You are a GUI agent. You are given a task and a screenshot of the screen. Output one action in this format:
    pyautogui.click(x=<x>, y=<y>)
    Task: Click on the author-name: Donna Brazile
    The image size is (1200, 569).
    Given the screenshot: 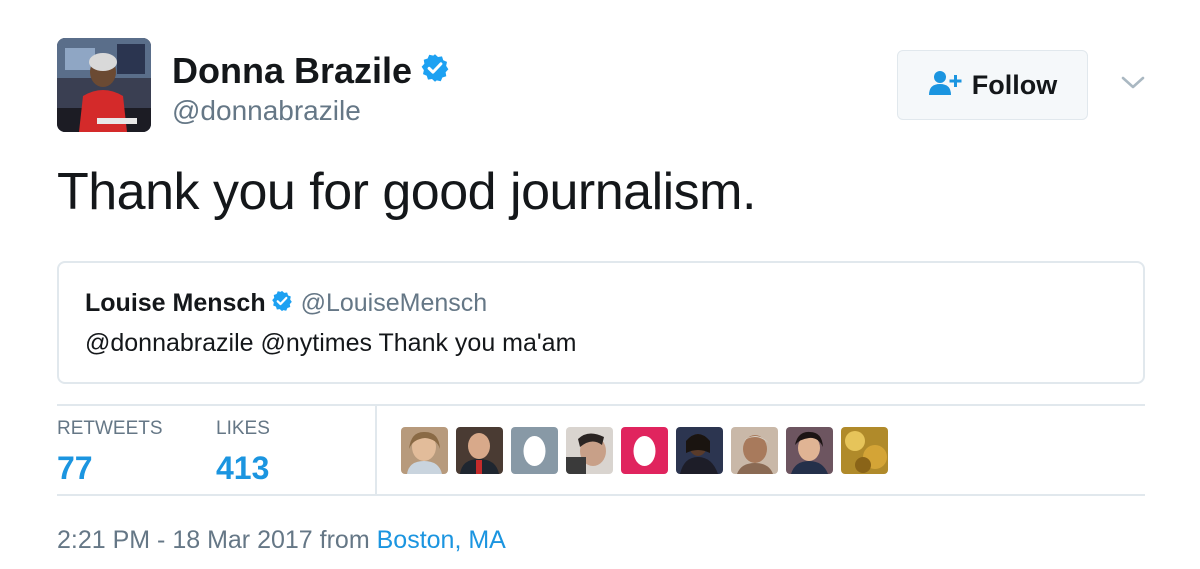 What is the action you would take?
    pyautogui.click(x=311, y=71)
    